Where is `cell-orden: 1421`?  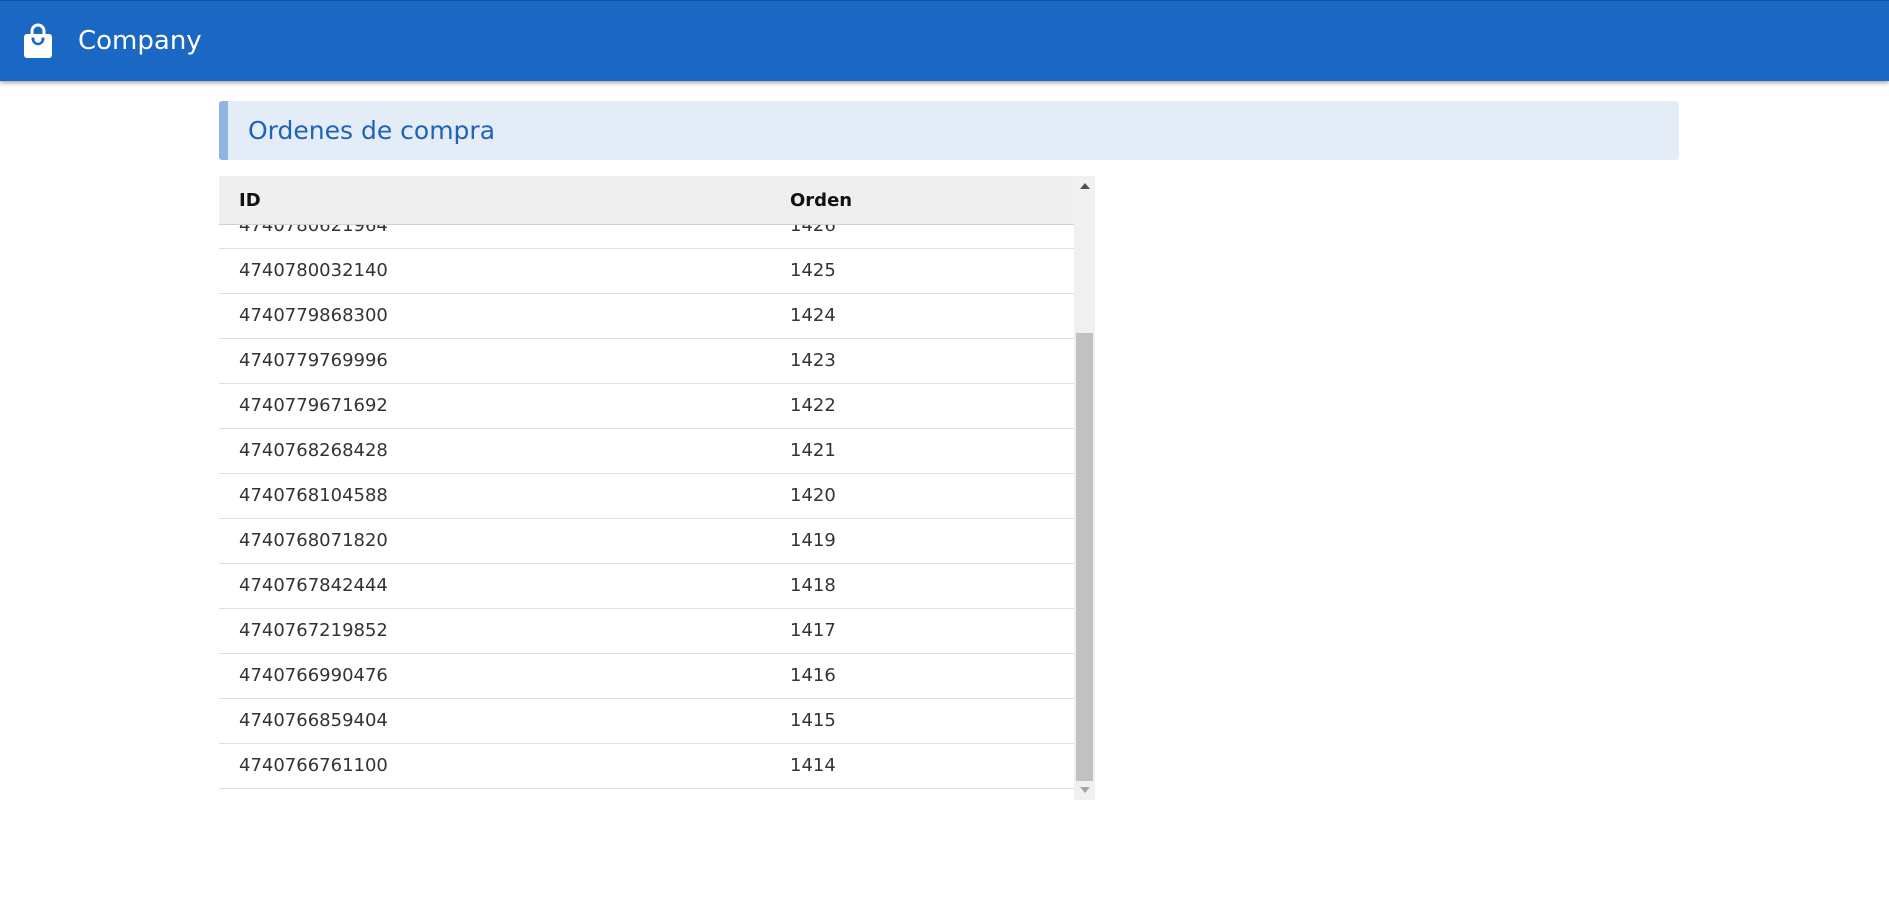 cell-orden: 1421 is located at coordinates (813, 450).